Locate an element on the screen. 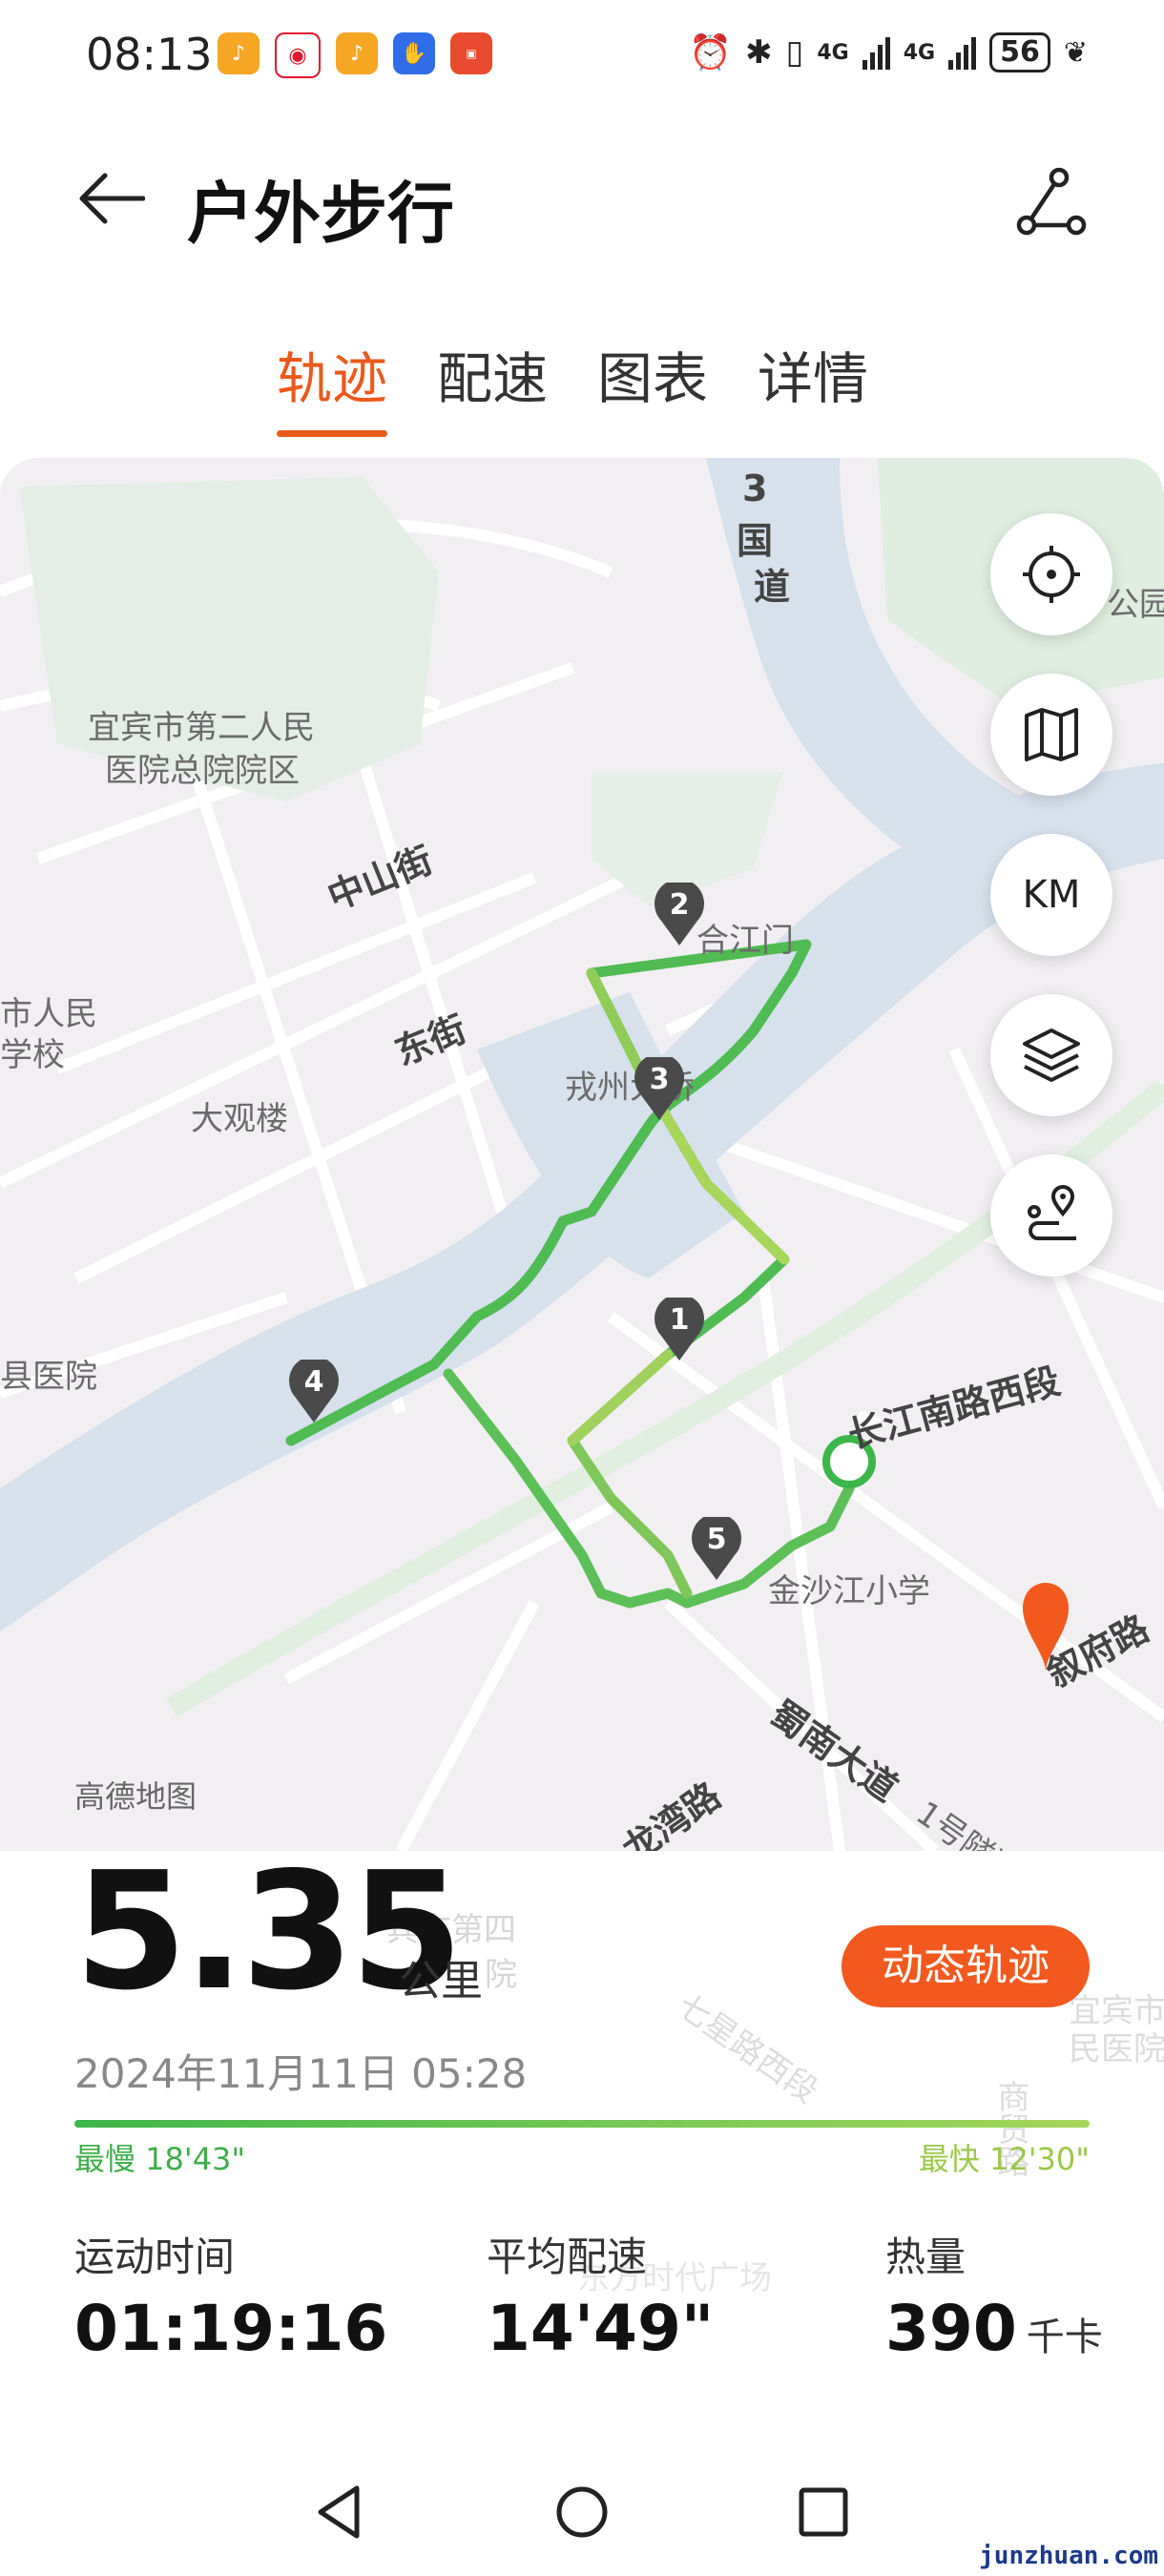  km-marker-3: 3 is located at coordinates (659, 1086).